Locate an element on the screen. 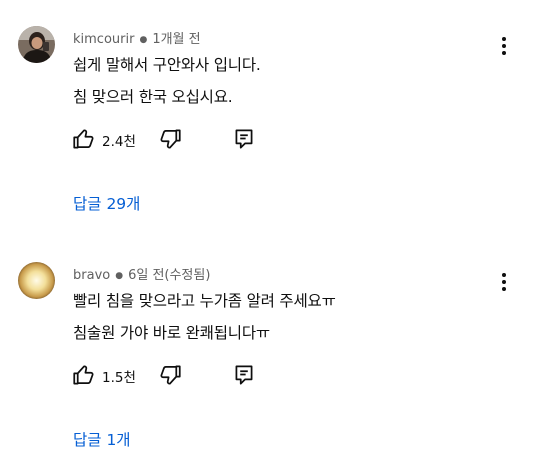  view-replies-link: 답글 29개 is located at coordinates (106, 203).